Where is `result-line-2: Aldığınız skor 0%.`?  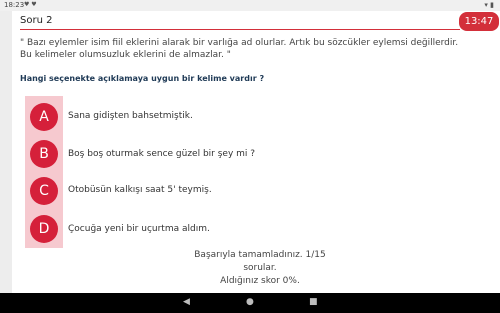
result-line-2: Aldığınız skor 0%. is located at coordinates (260, 281).